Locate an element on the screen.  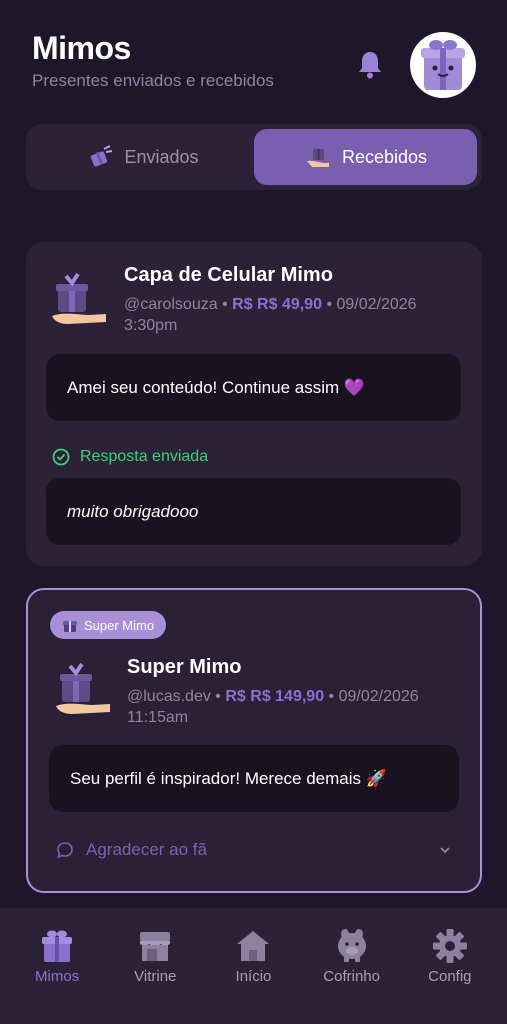
gift-icon is located at coordinates (57, 946).